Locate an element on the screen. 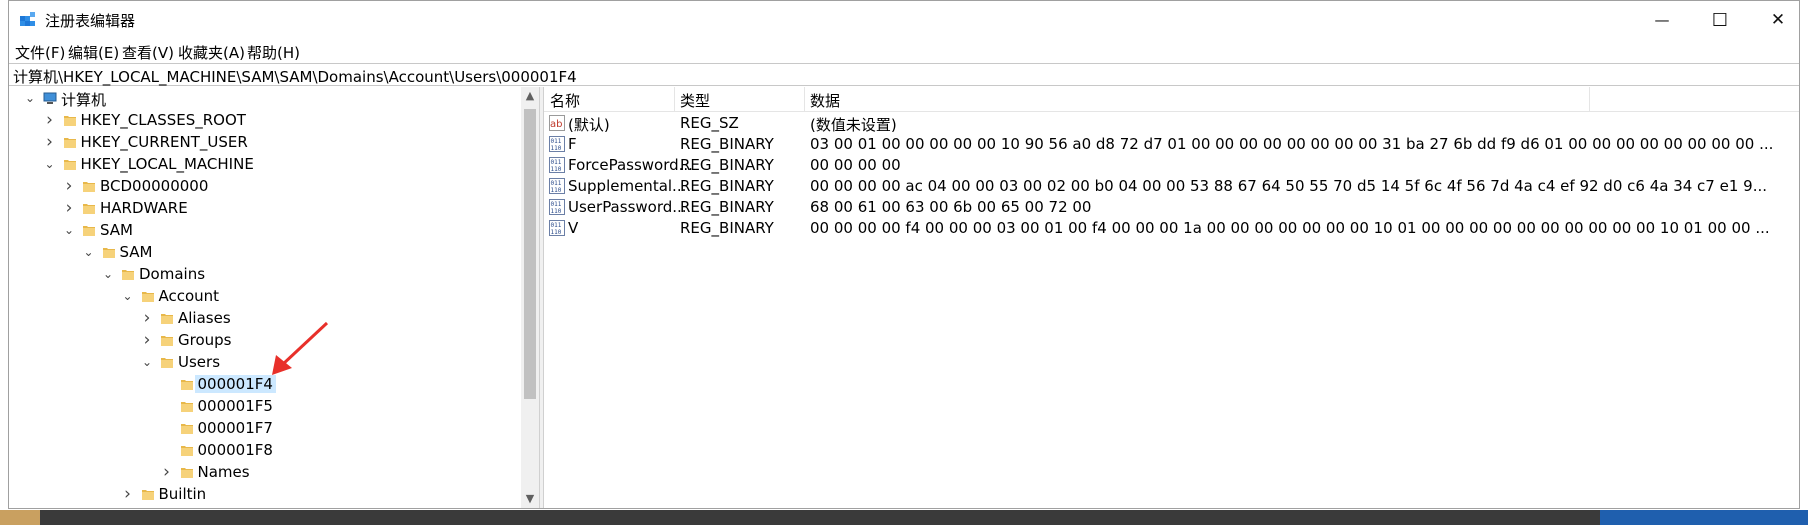 Image resolution: width=1808 pixels, height=525 pixels. tree-node-label: HKEY_CURRENT_USER is located at coordinates (164, 142).